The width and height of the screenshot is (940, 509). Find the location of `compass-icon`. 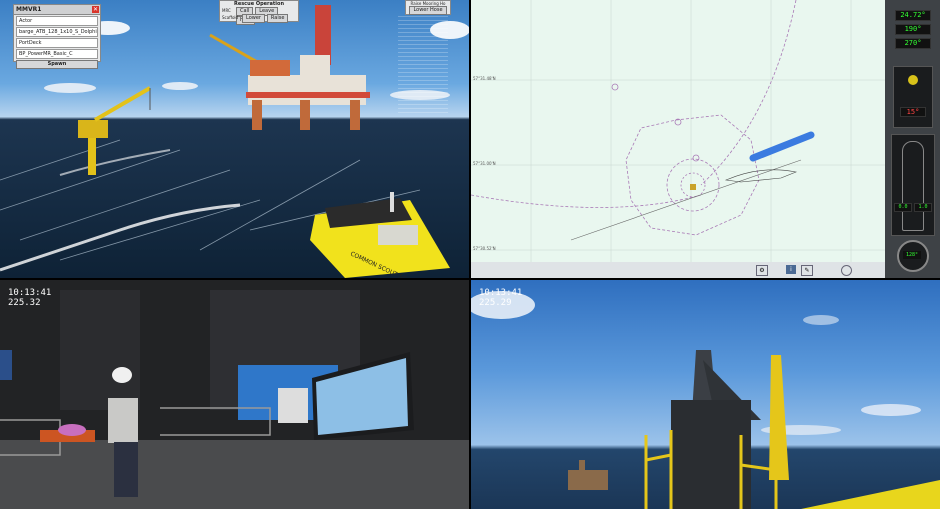

compass-icon is located at coordinates (846, 270).